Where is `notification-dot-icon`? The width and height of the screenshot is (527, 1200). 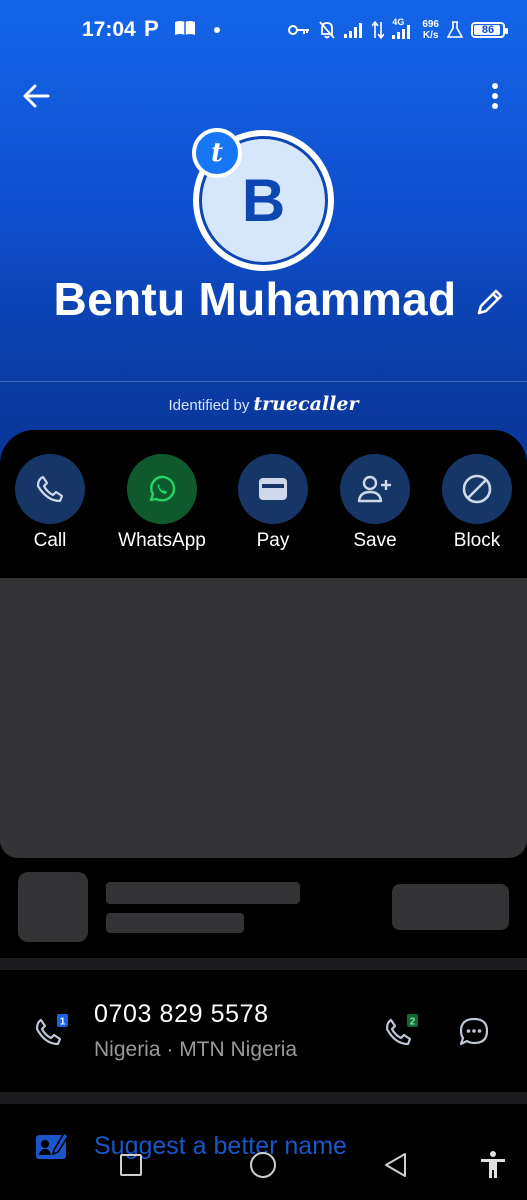
notification-dot-icon is located at coordinates (217, 30).